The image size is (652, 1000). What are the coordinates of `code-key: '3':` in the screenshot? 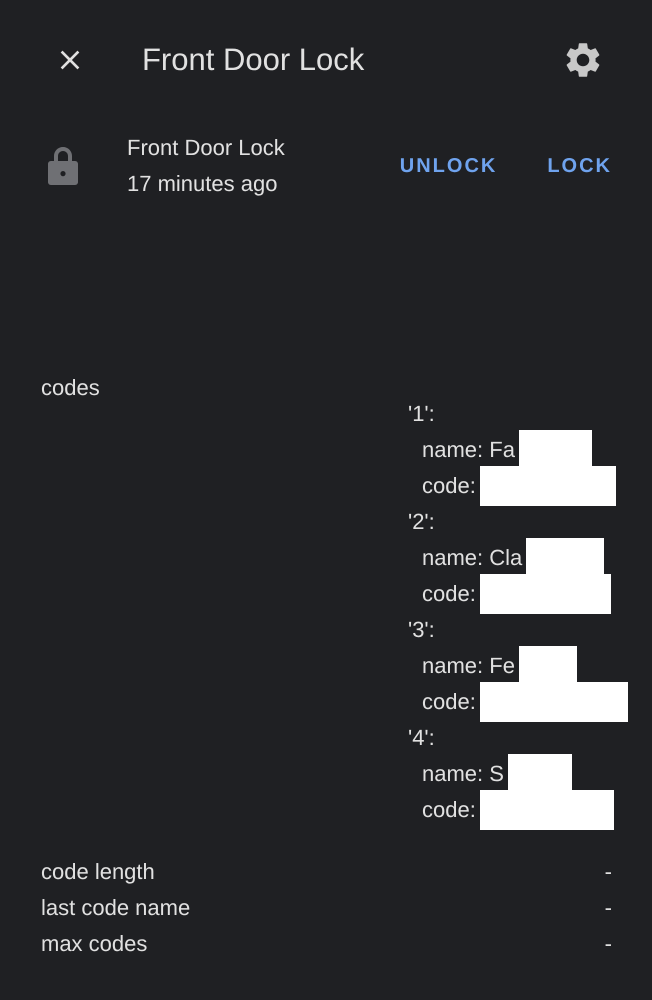 It's located at (421, 630).